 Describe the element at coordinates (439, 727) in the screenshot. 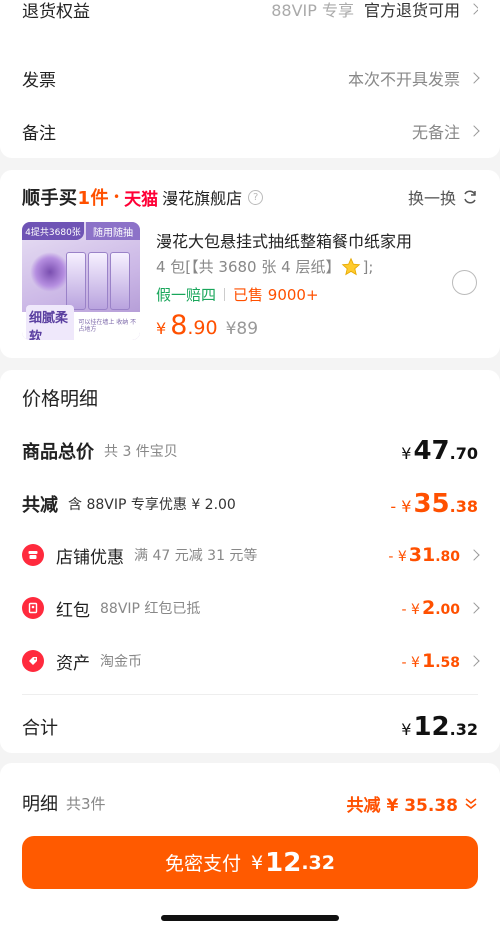

I see `sum-amount: ¥12.32` at that location.